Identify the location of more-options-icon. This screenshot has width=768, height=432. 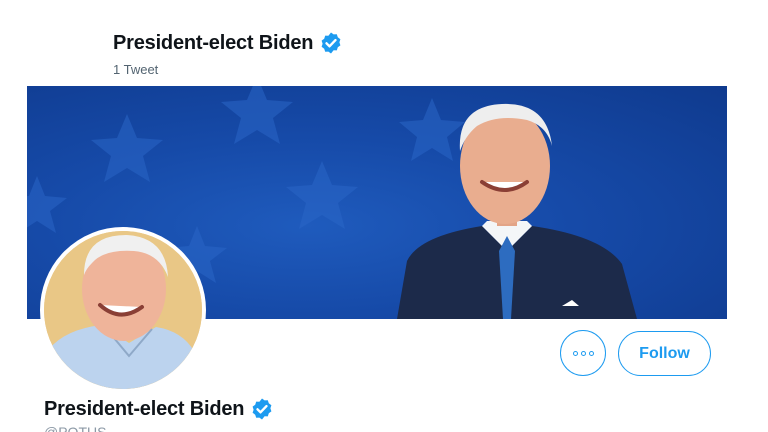
(583, 353).